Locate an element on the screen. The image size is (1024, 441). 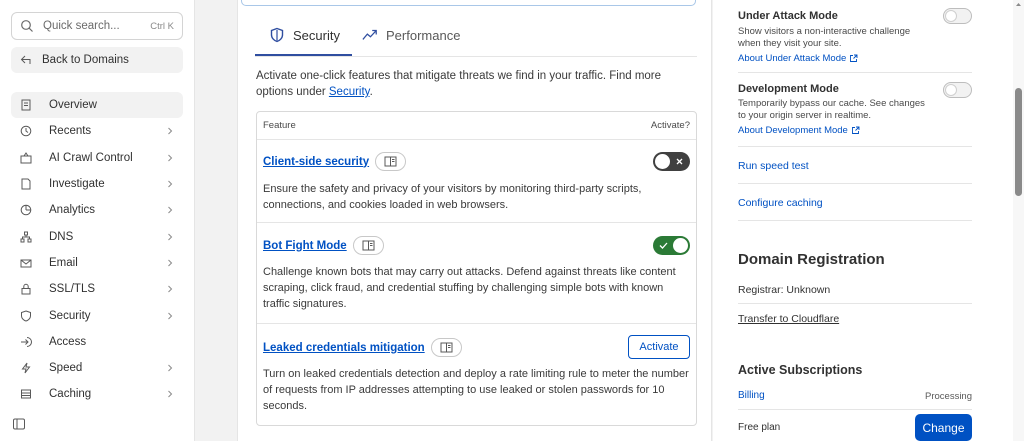
configure-caching-link: Configure caching is located at coordinates (780, 203).